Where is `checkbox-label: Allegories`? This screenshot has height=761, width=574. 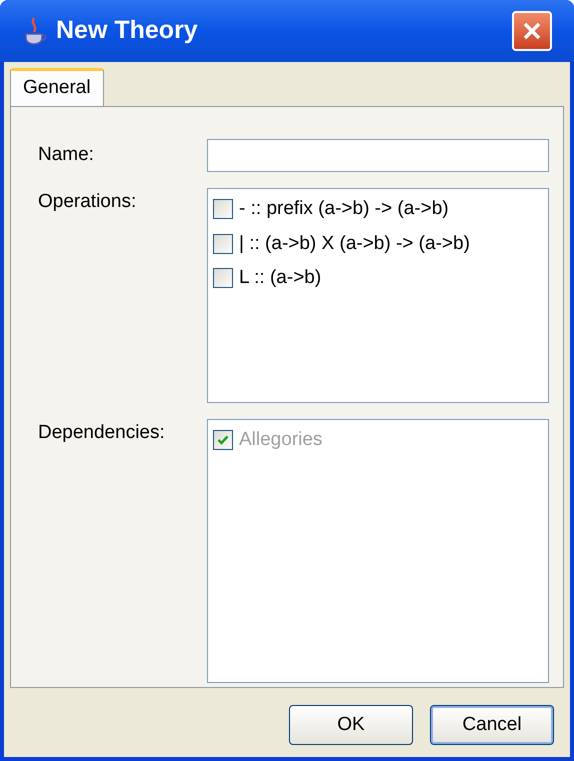 checkbox-label: Allegories is located at coordinates (280, 440).